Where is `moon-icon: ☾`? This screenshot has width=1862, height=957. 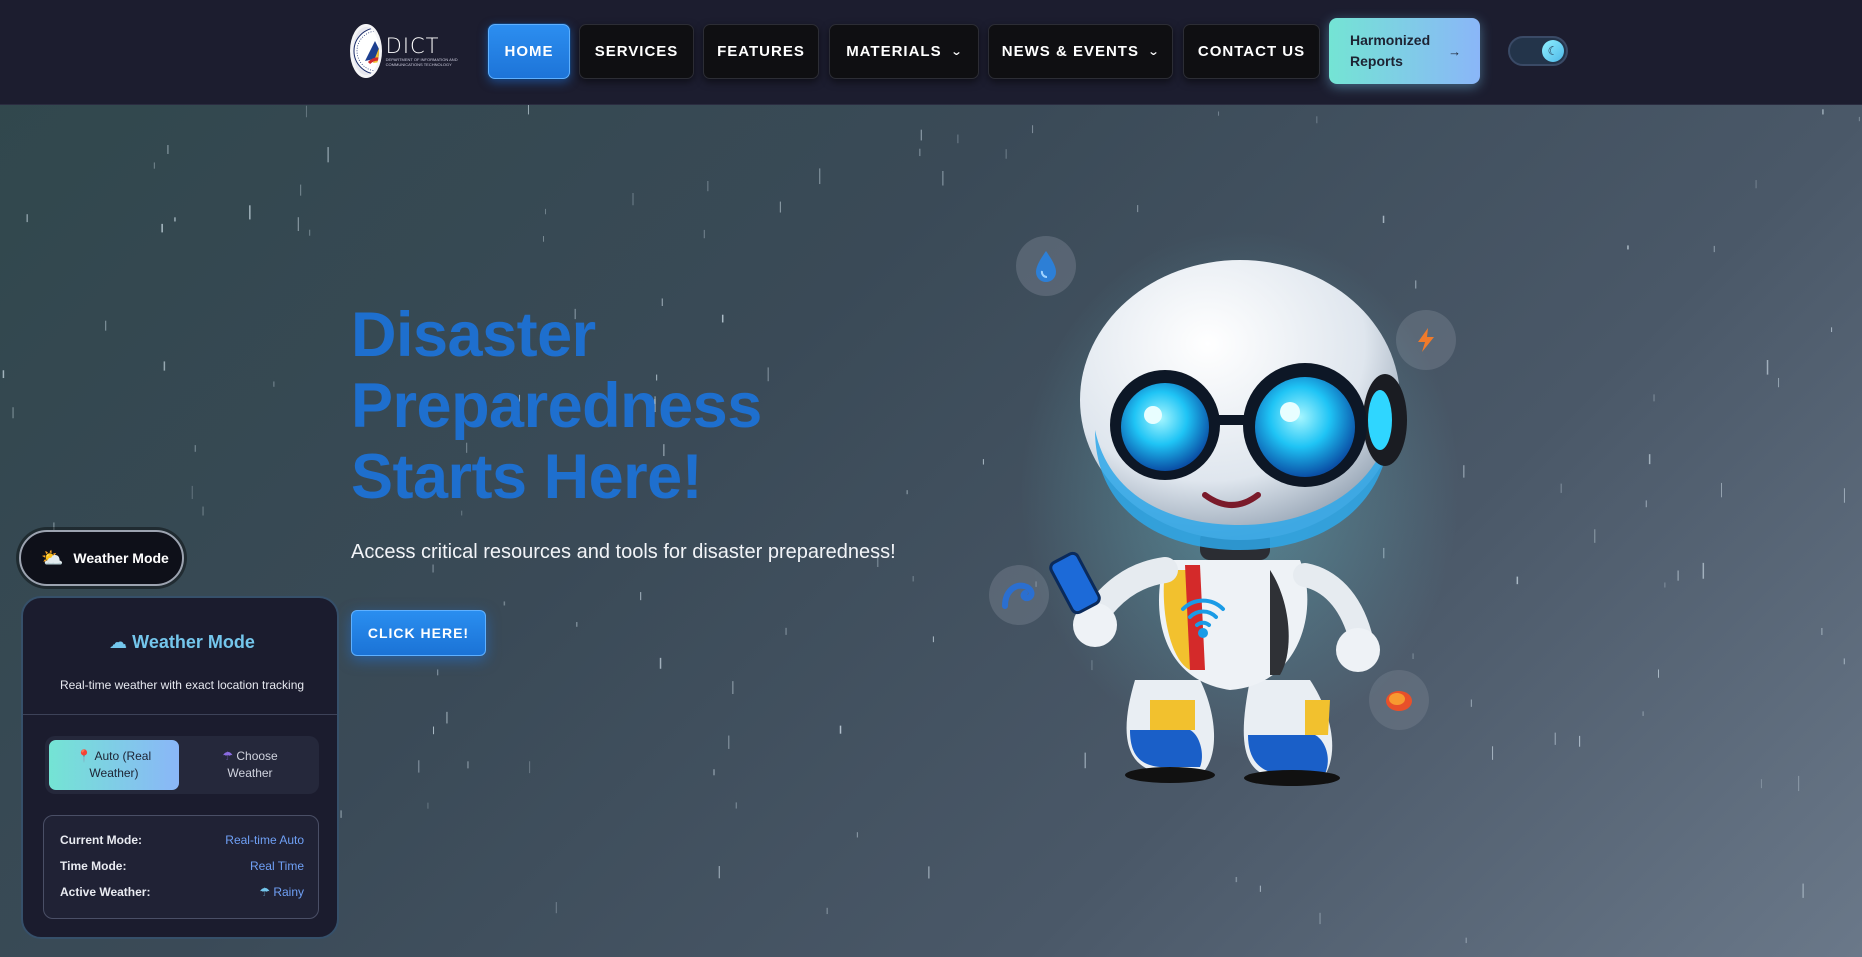
moon-icon: ☾ is located at coordinates (1553, 51).